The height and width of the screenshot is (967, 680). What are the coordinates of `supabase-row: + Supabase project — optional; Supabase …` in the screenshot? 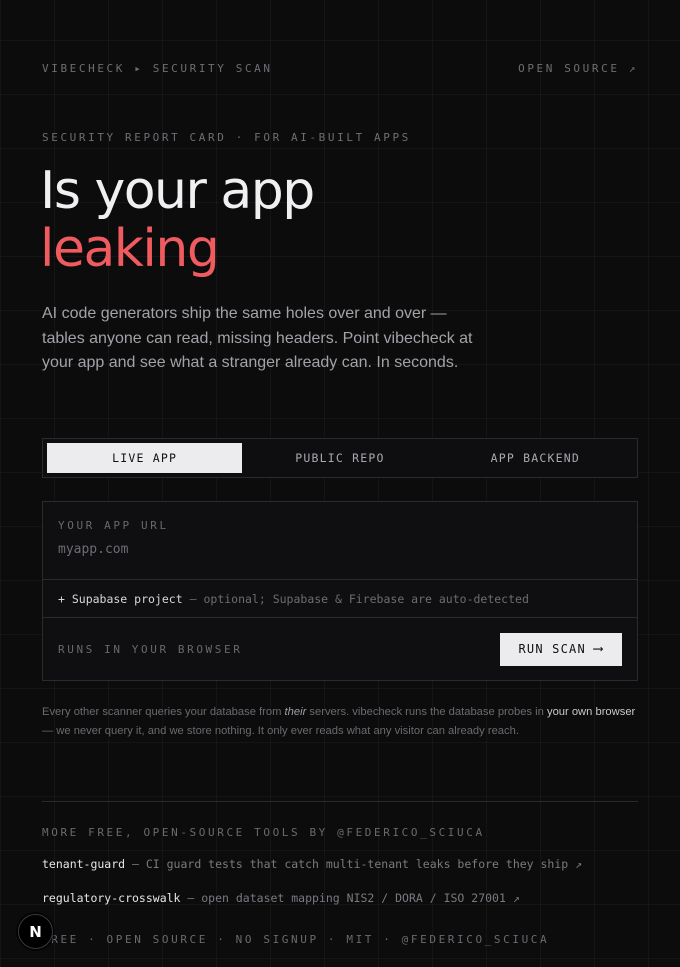 It's located at (340, 599).